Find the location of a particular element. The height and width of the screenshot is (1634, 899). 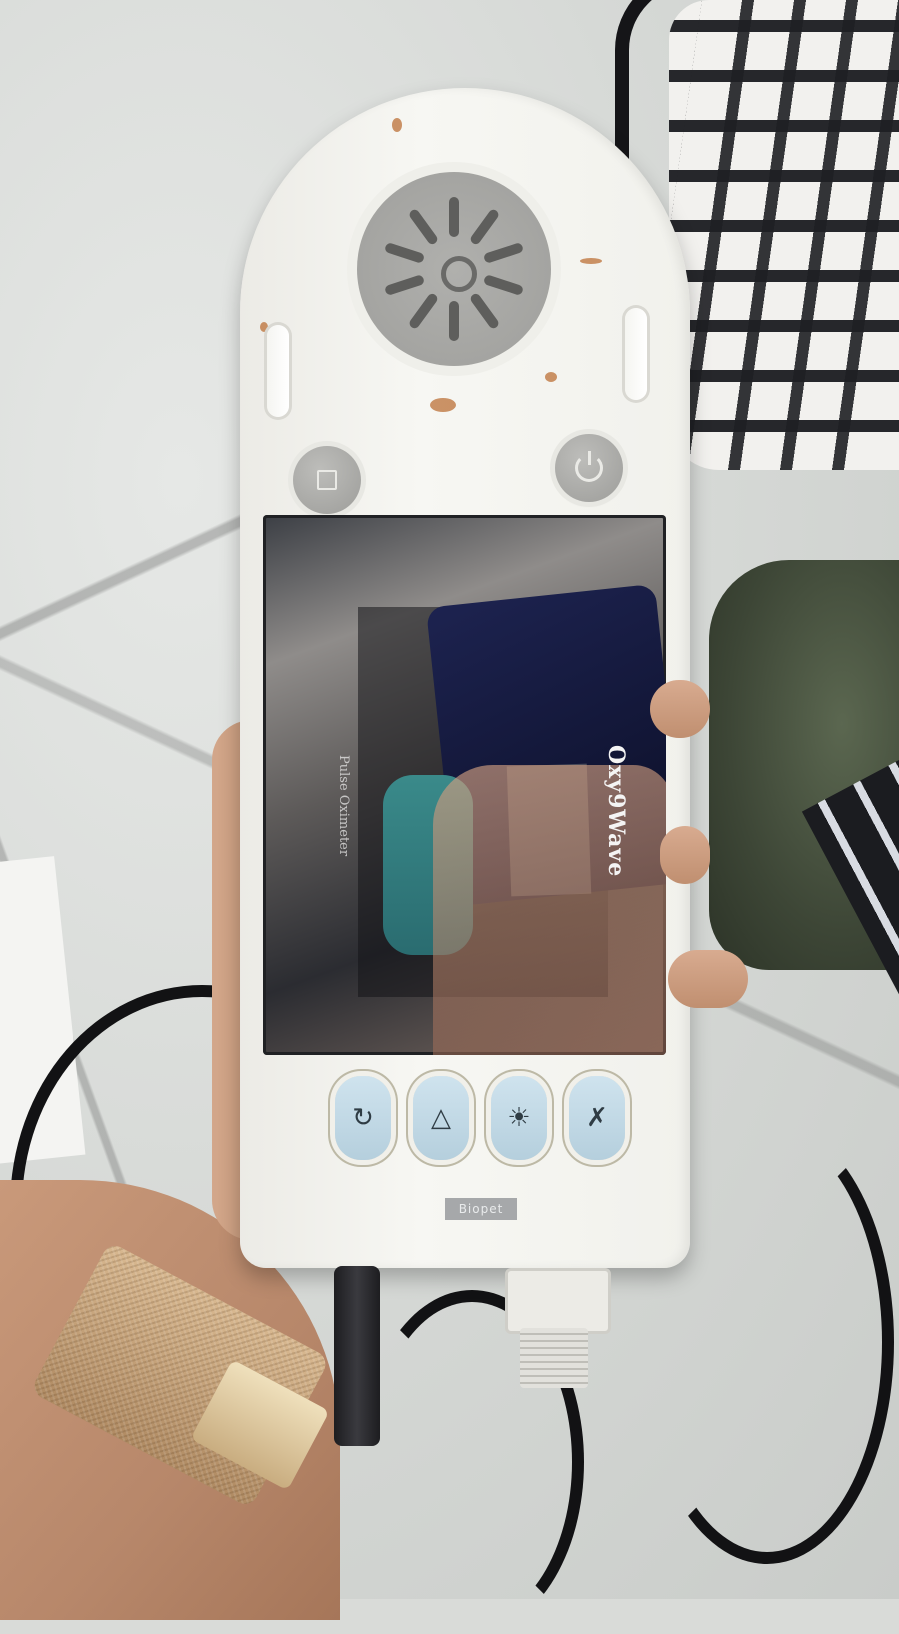

indicator-light-left is located at coordinates (278, 371).